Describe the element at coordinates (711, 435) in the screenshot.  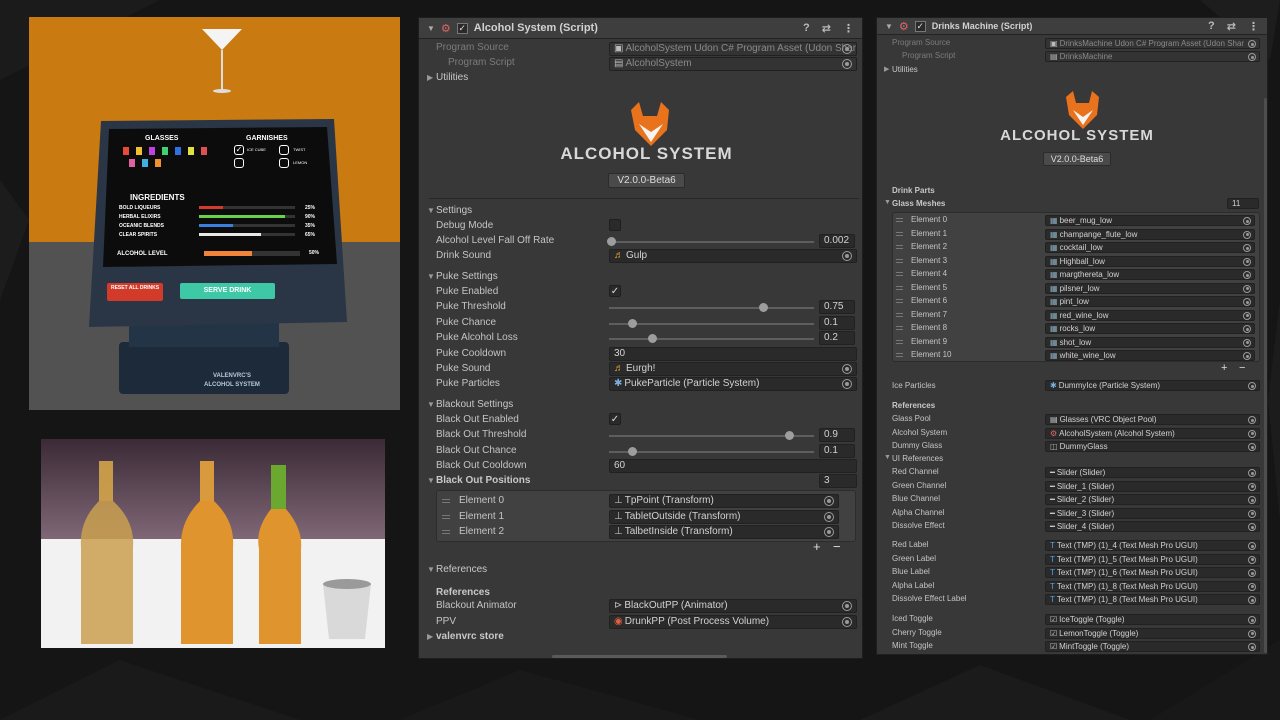
I see `blackout-threshold-slider` at that location.